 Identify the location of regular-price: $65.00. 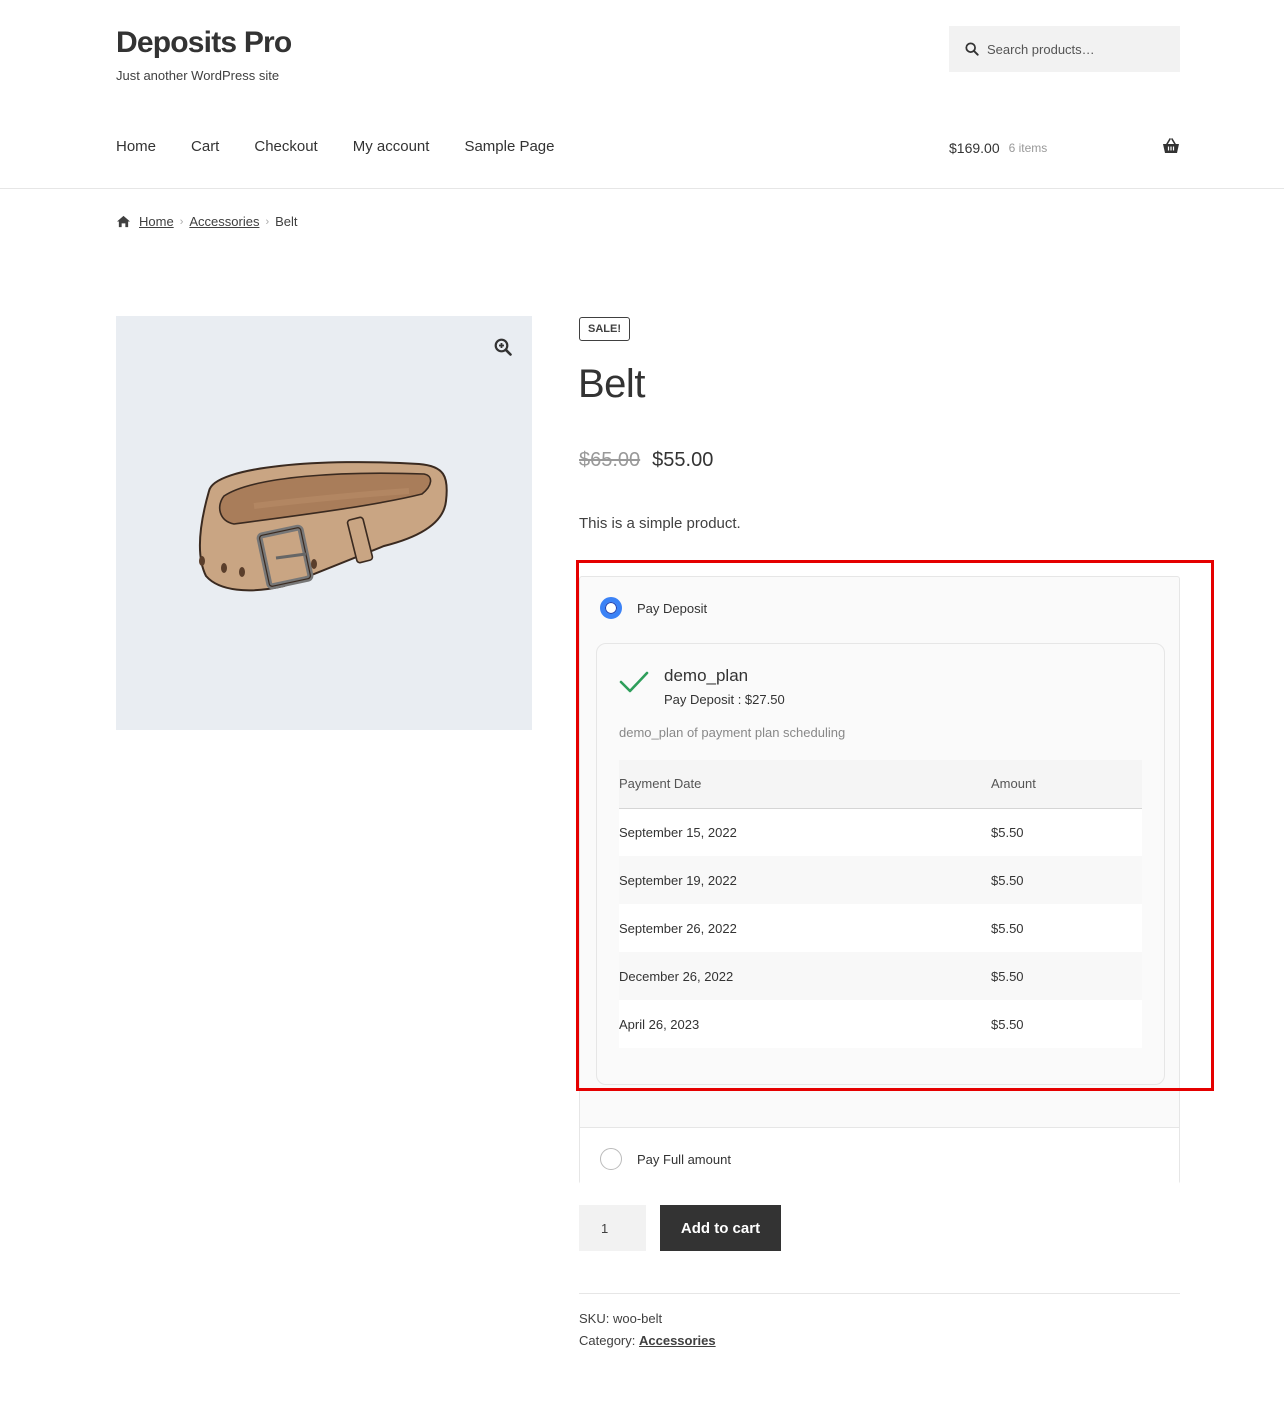
(610, 460).